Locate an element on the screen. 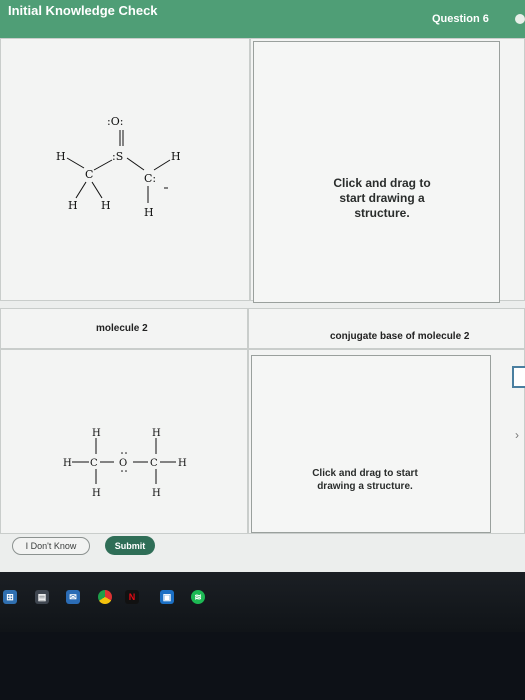 The height and width of the screenshot is (700, 525). atom-s: :S is located at coordinates (117, 156).